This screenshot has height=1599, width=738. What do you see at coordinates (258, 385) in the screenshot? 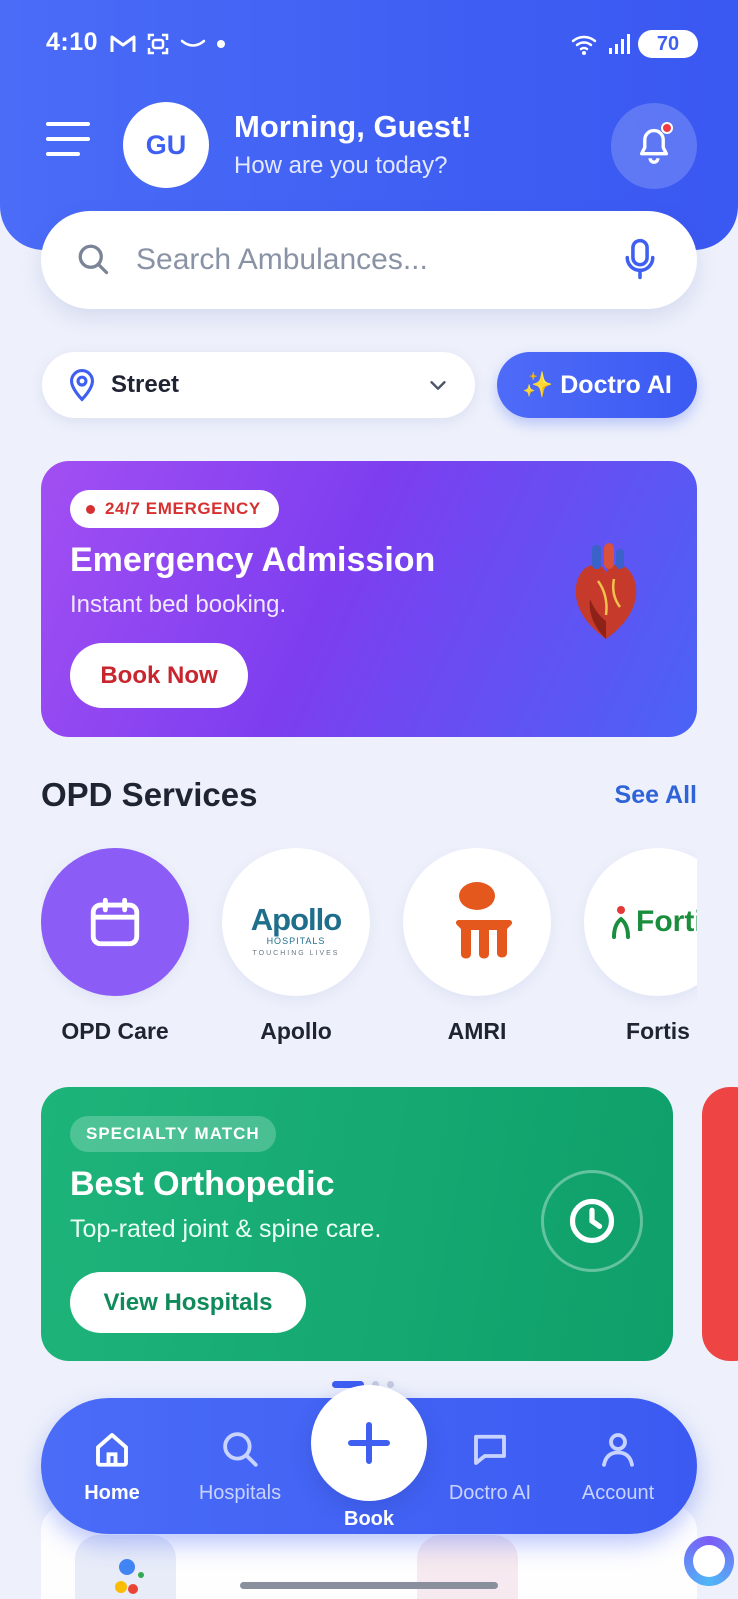
I see `location-selector: Street` at bounding box center [258, 385].